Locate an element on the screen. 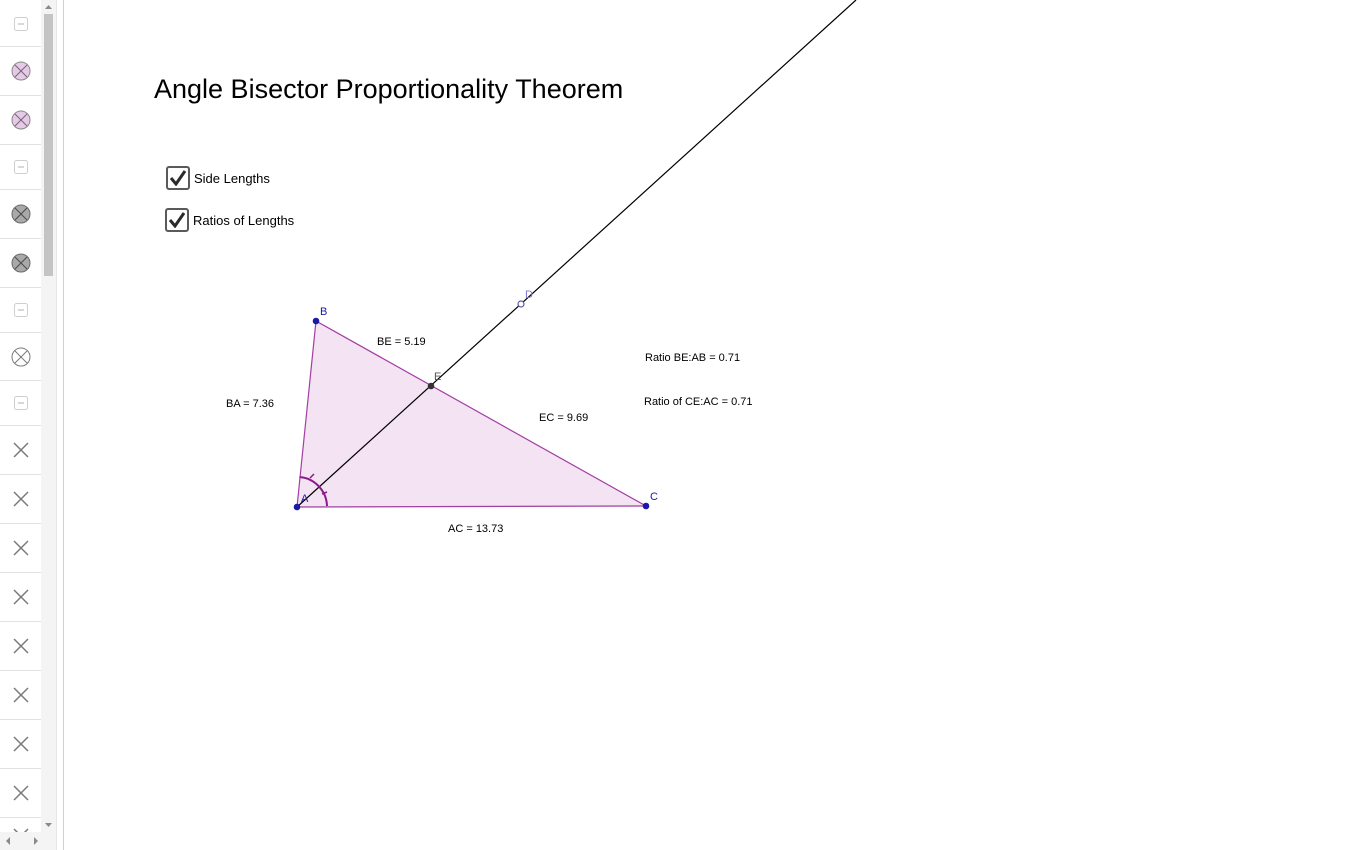 Image resolution: width=1368 pixels, height=850 pixels. ec-length-text: EC = 9.69 is located at coordinates (563, 418).